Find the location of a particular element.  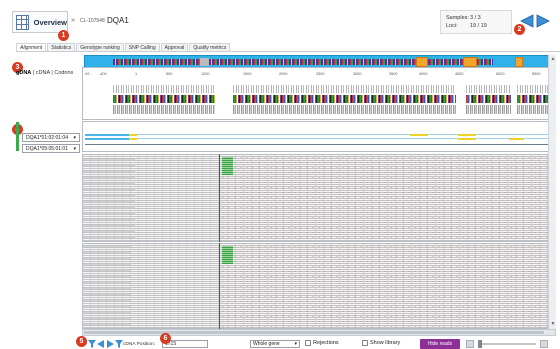

ruler-tick: 1000 is located at coordinates (205, 74).